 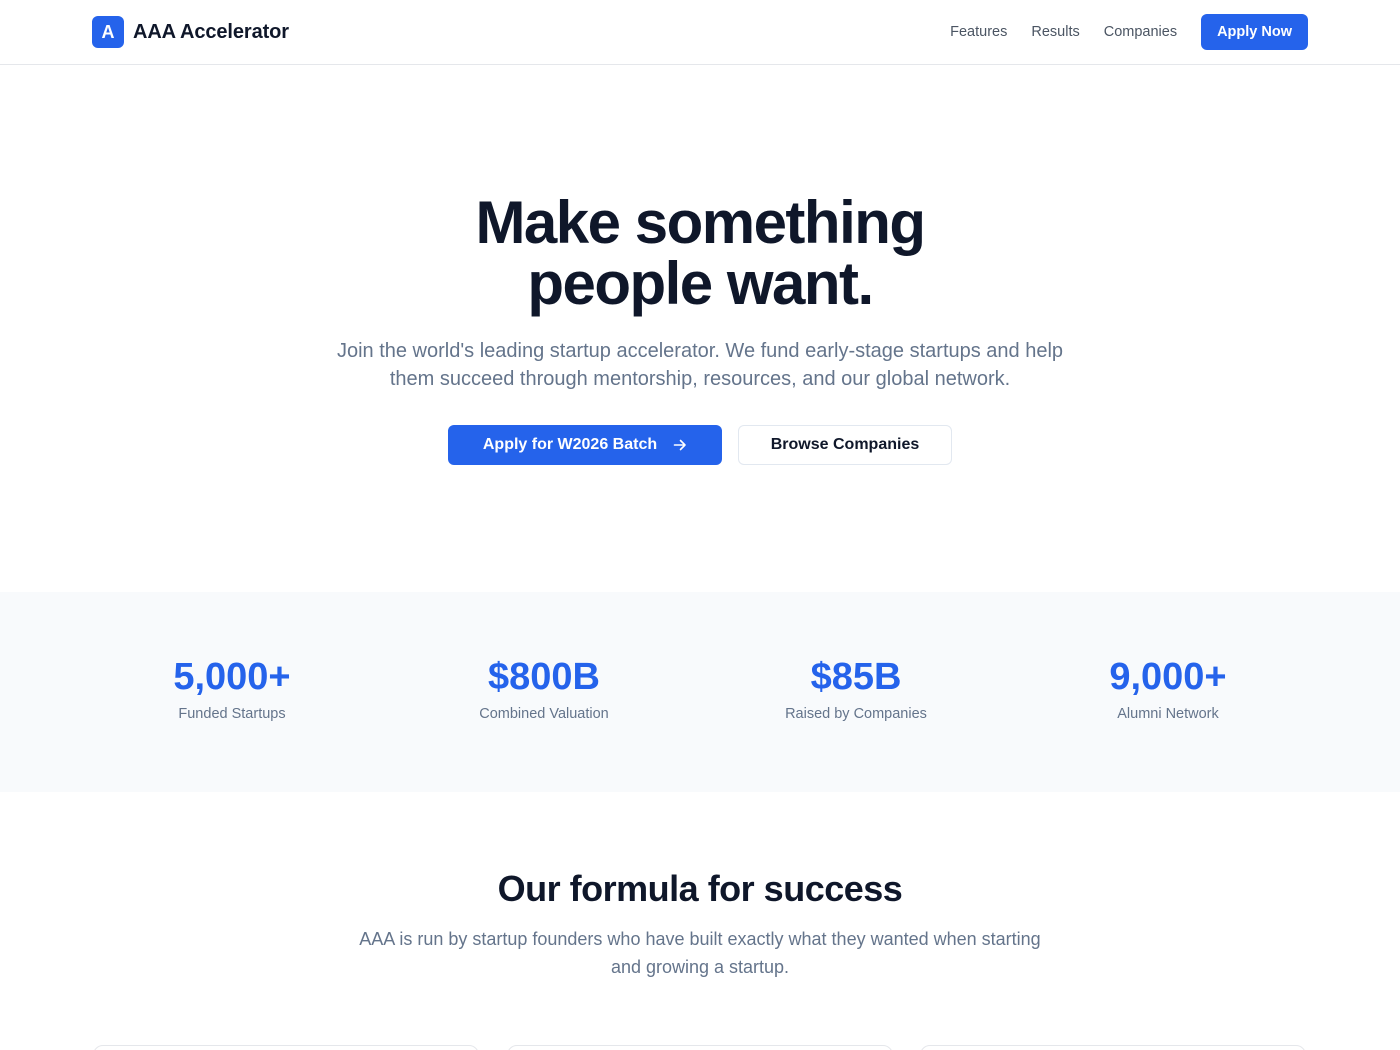 I want to click on stat-combined-valuation: $800B Combined Valuation, so click(x=544, y=688).